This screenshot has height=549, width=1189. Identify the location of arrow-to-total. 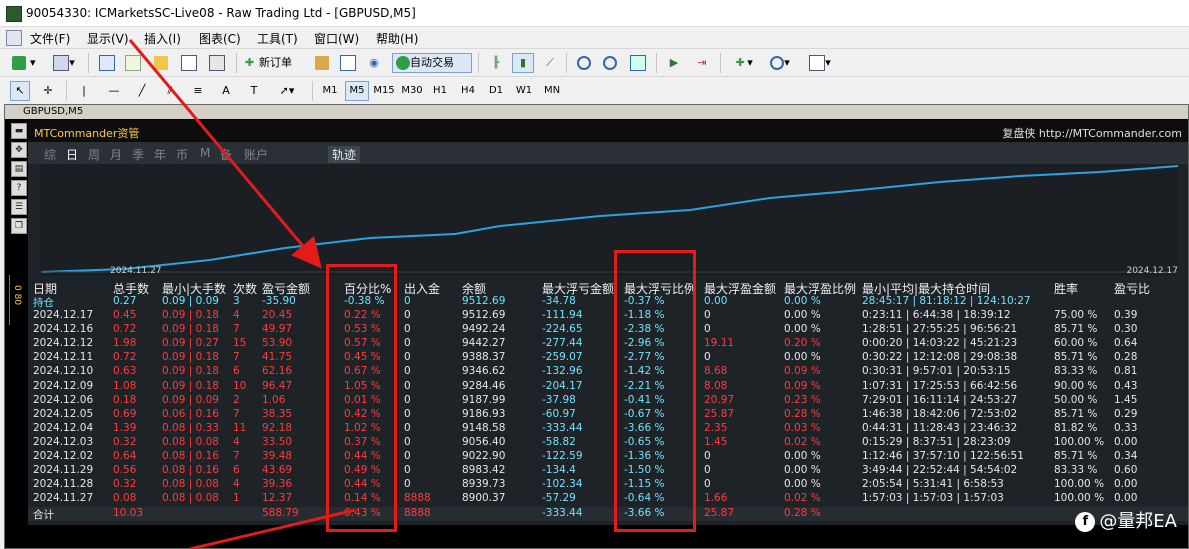
(272, 528).